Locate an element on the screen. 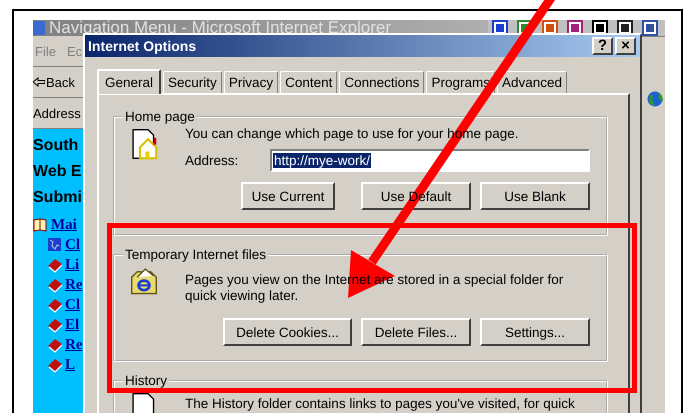 The image size is (690, 413). tab: Security is located at coordinates (192, 82).